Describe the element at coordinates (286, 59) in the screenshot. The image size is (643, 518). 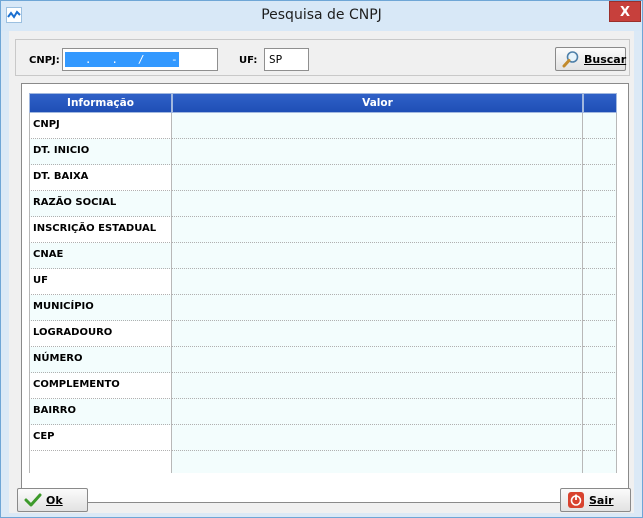
I see `uf-input: SP` at that location.